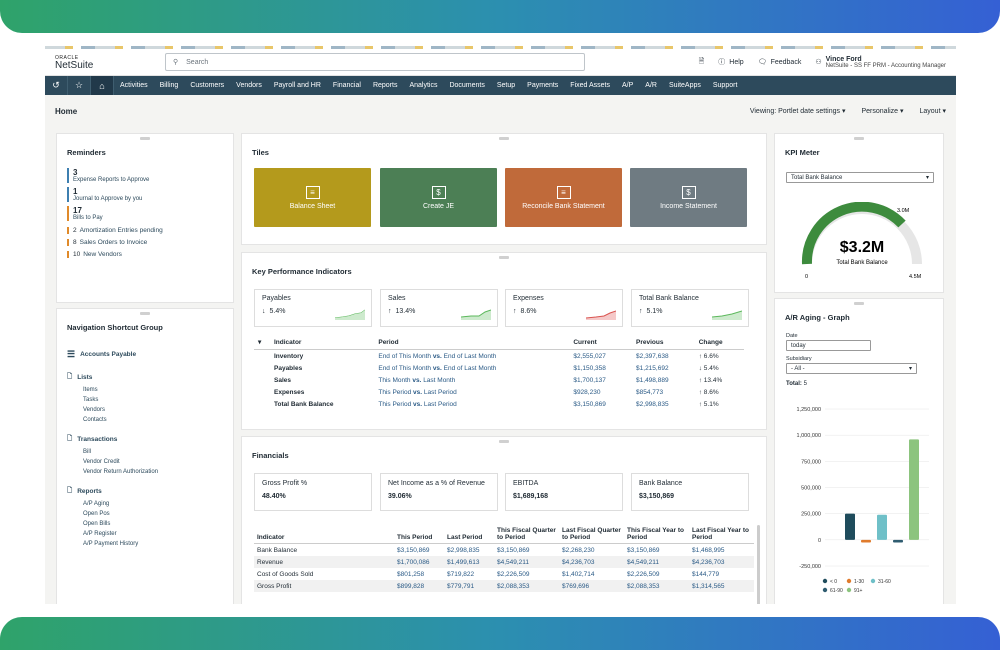 This screenshot has width=1000, height=650. Describe the element at coordinates (933, 111) in the screenshot. I see `layout-dropdown: Layout ▾` at that location.